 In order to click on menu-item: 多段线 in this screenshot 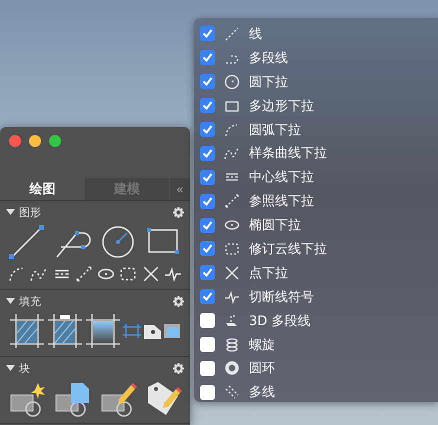, I will do `click(319, 58)`.